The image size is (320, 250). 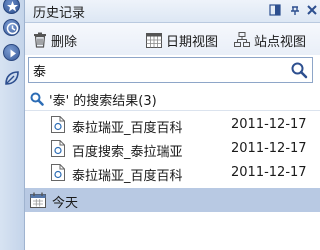 I want to click on dock-pin-icon, so click(x=295, y=10).